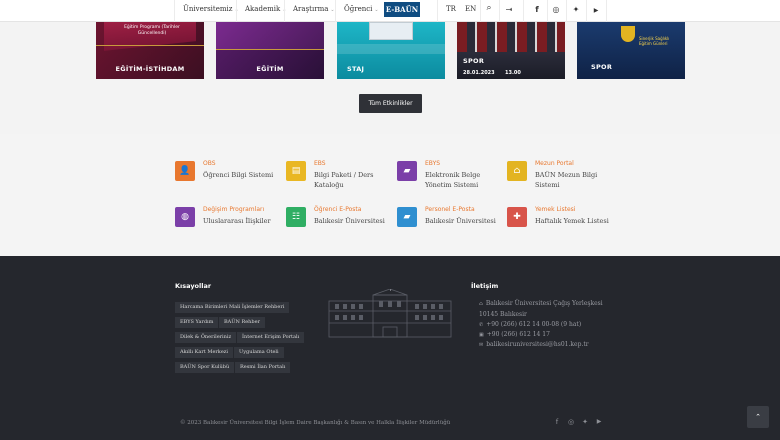  I want to click on activity-card: Sinerjik Sağlıklı Eğitim Günleri SPOR, so click(631, 50).